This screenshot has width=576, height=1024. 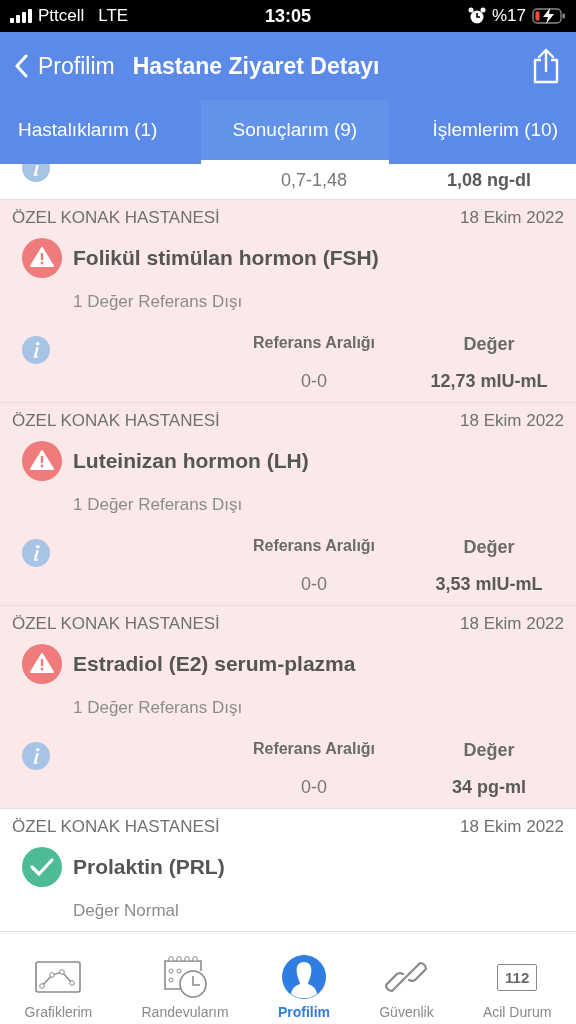 What do you see at coordinates (314, 180) in the screenshot?
I see `reference-range: 0,7-1,48` at bounding box center [314, 180].